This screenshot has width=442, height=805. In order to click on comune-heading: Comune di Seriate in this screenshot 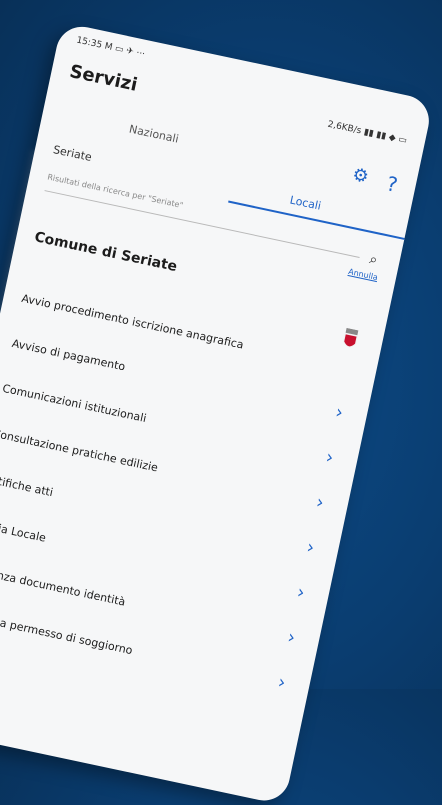, I will do `click(106, 252)`.